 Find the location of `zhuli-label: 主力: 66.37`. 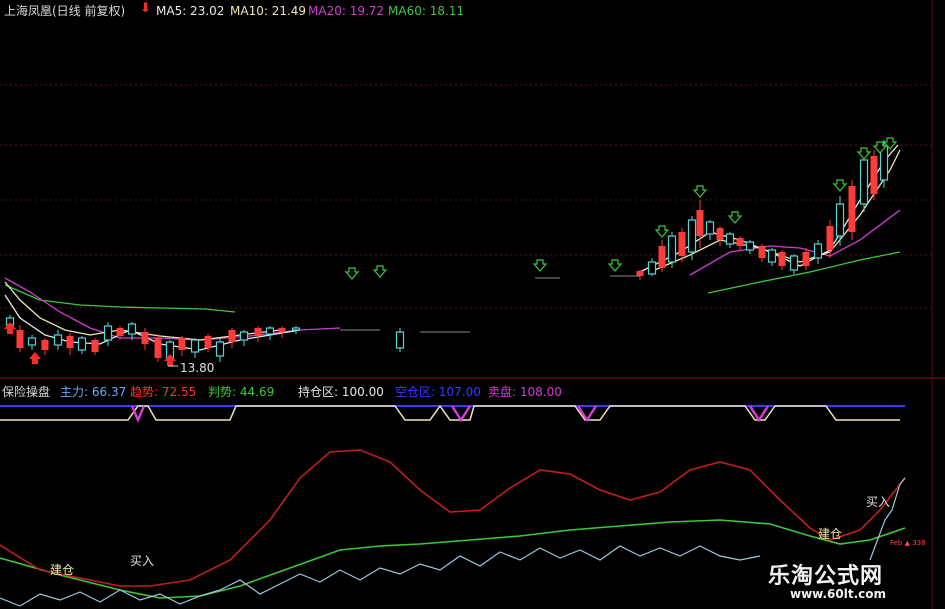

zhuli-label: 主力: 66.37 is located at coordinates (93, 392).